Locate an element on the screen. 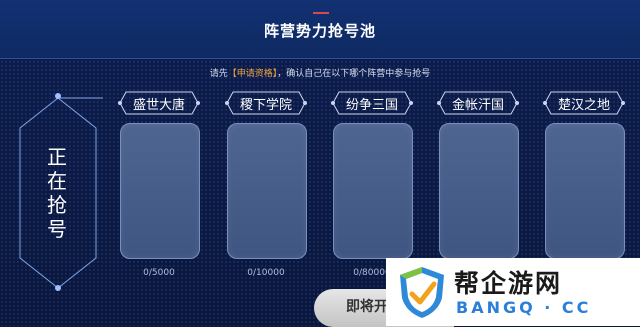 This screenshot has width=640, height=327. instruction-text: 请先【申请资格】，确认自己在以下哪个阵营中参与抢号 is located at coordinates (320, 72).